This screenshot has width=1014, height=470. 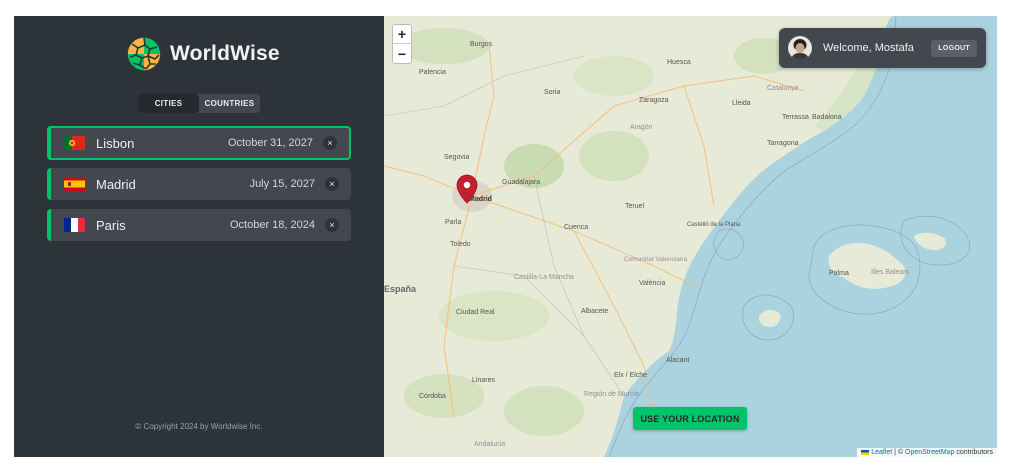 I want to click on map-label-lleida: Lleida, so click(x=741, y=103).